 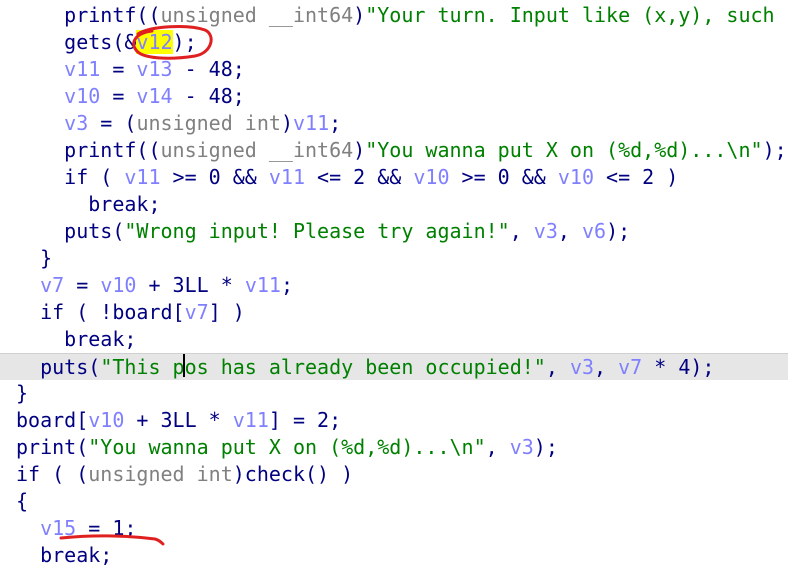 I want to click on code-line: {, so click(x=394, y=501).